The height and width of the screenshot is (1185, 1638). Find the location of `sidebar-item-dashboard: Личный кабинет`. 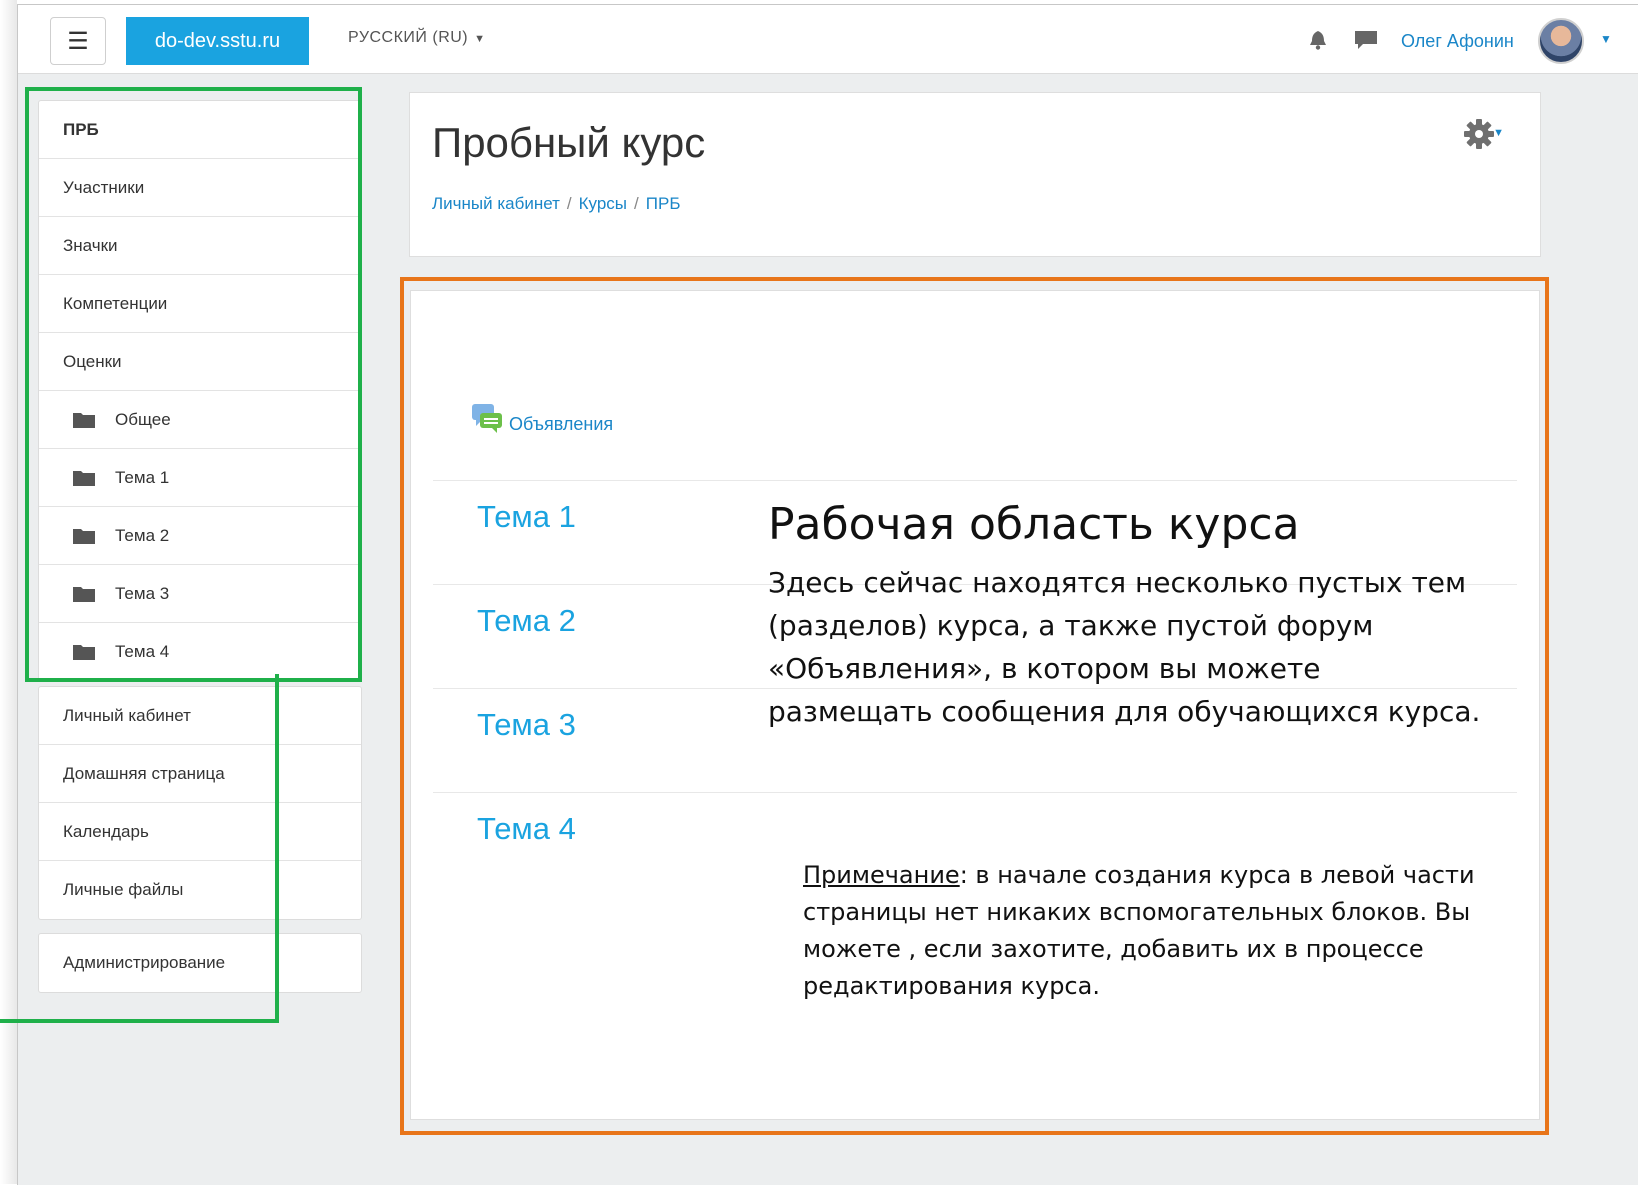

sidebar-item-dashboard: Личный кабинет is located at coordinates (200, 716).